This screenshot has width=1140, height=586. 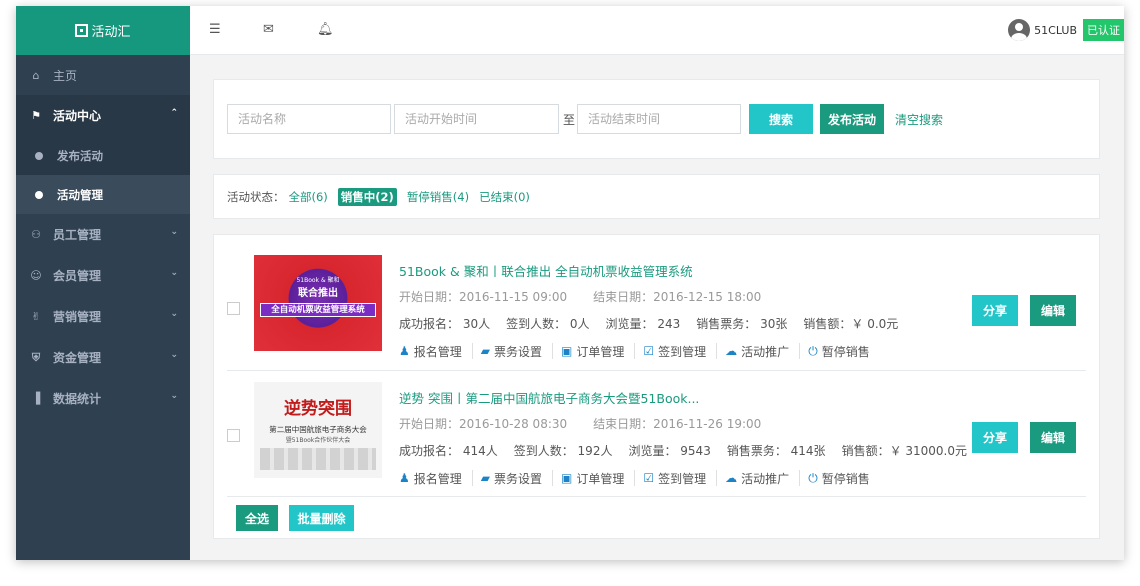 What do you see at coordinates (36, 316) in the screenshot?
I see `thumbs-up-icon: ✌` at bounding box center [36, 316].